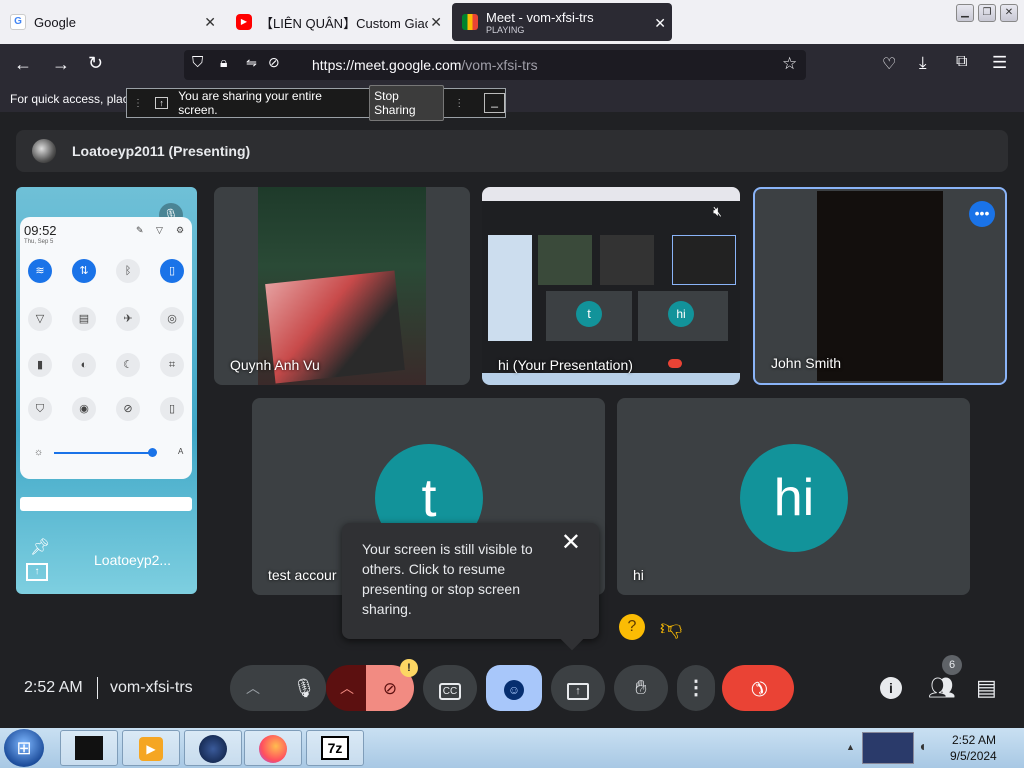 This screenshot has width=1024, height=768. Describe the element at coordinates (128, 271) in the screenshot. I see `bluetooth-icon: ᛒ` at that location.